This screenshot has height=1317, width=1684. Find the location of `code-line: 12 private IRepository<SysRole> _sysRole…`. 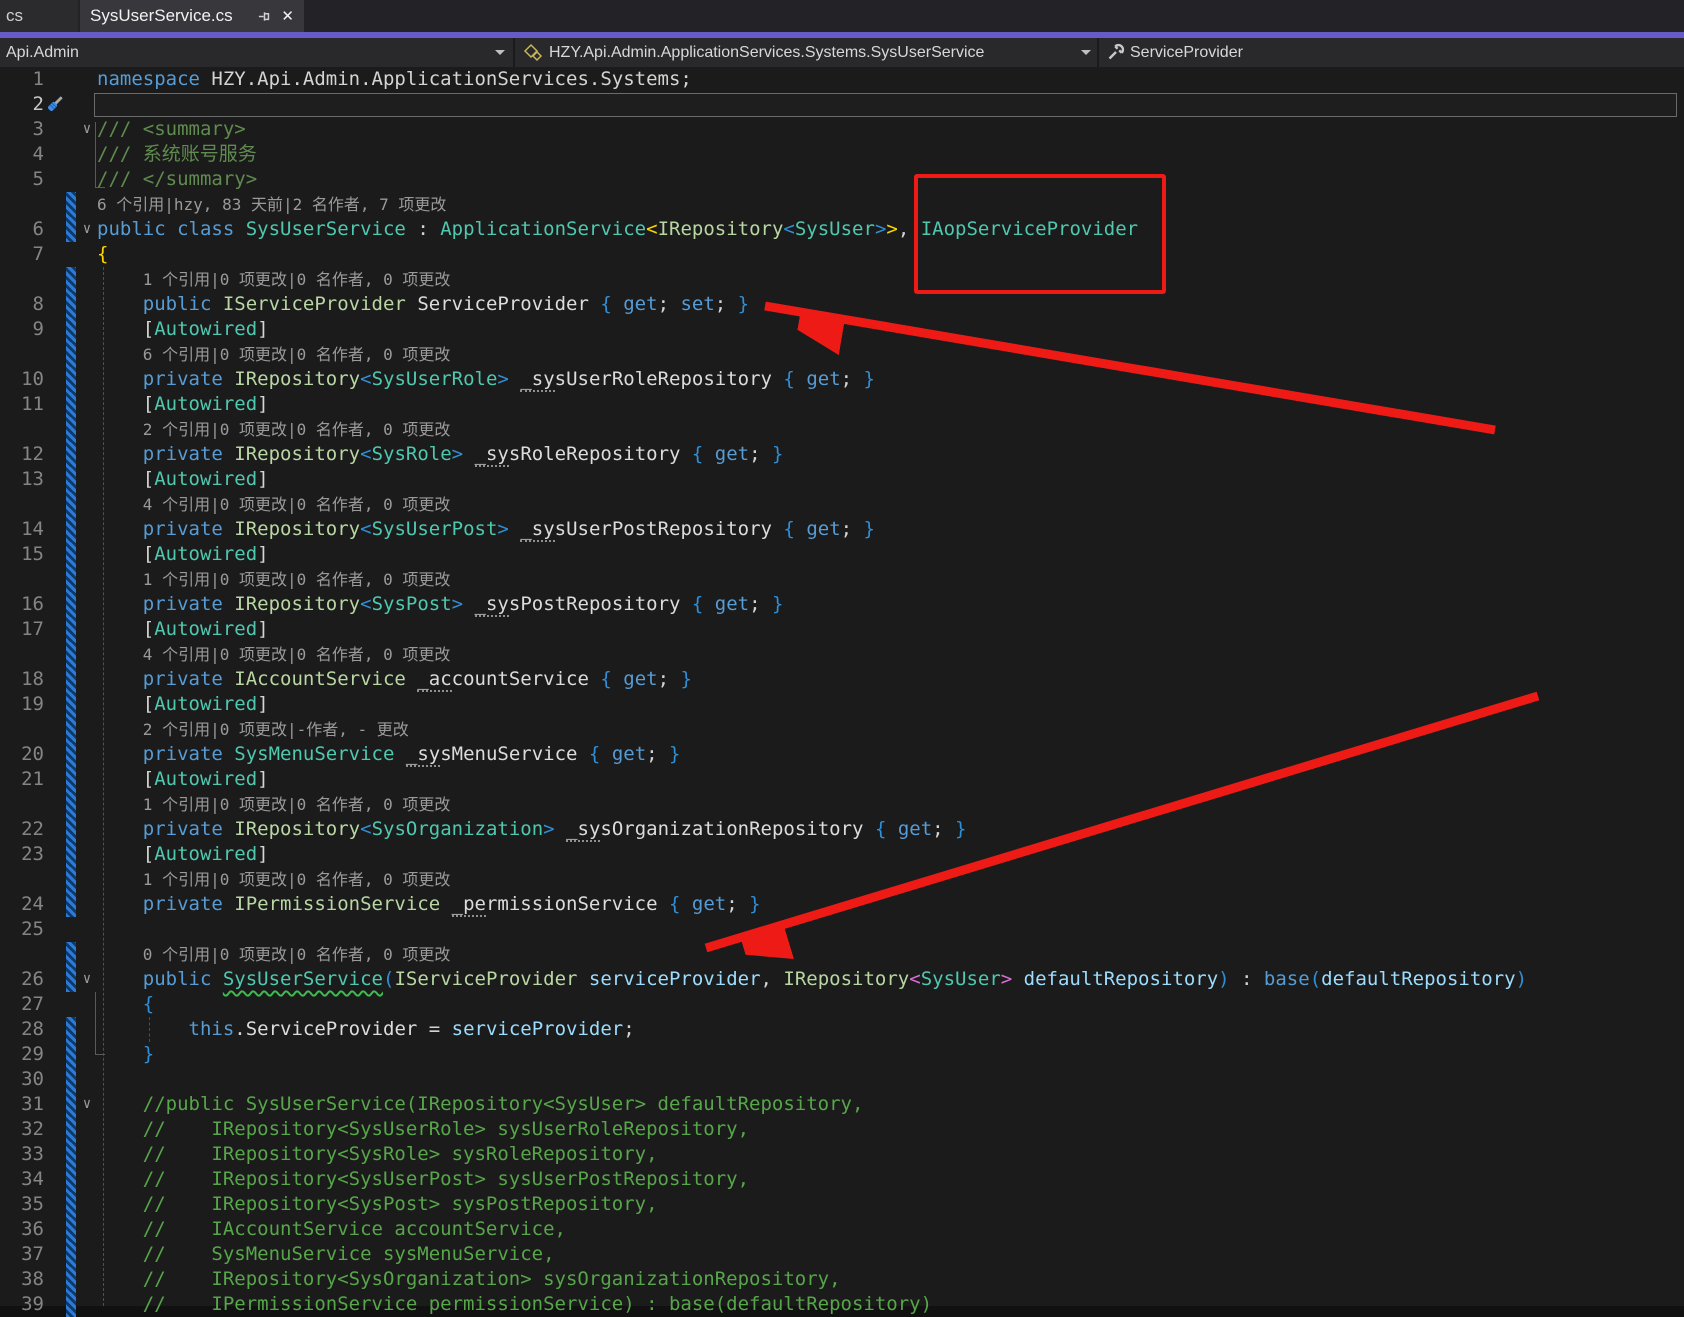

code-line: 12 private IRepository<SysRole> _sysRole… is located at coordinates (842, 454).